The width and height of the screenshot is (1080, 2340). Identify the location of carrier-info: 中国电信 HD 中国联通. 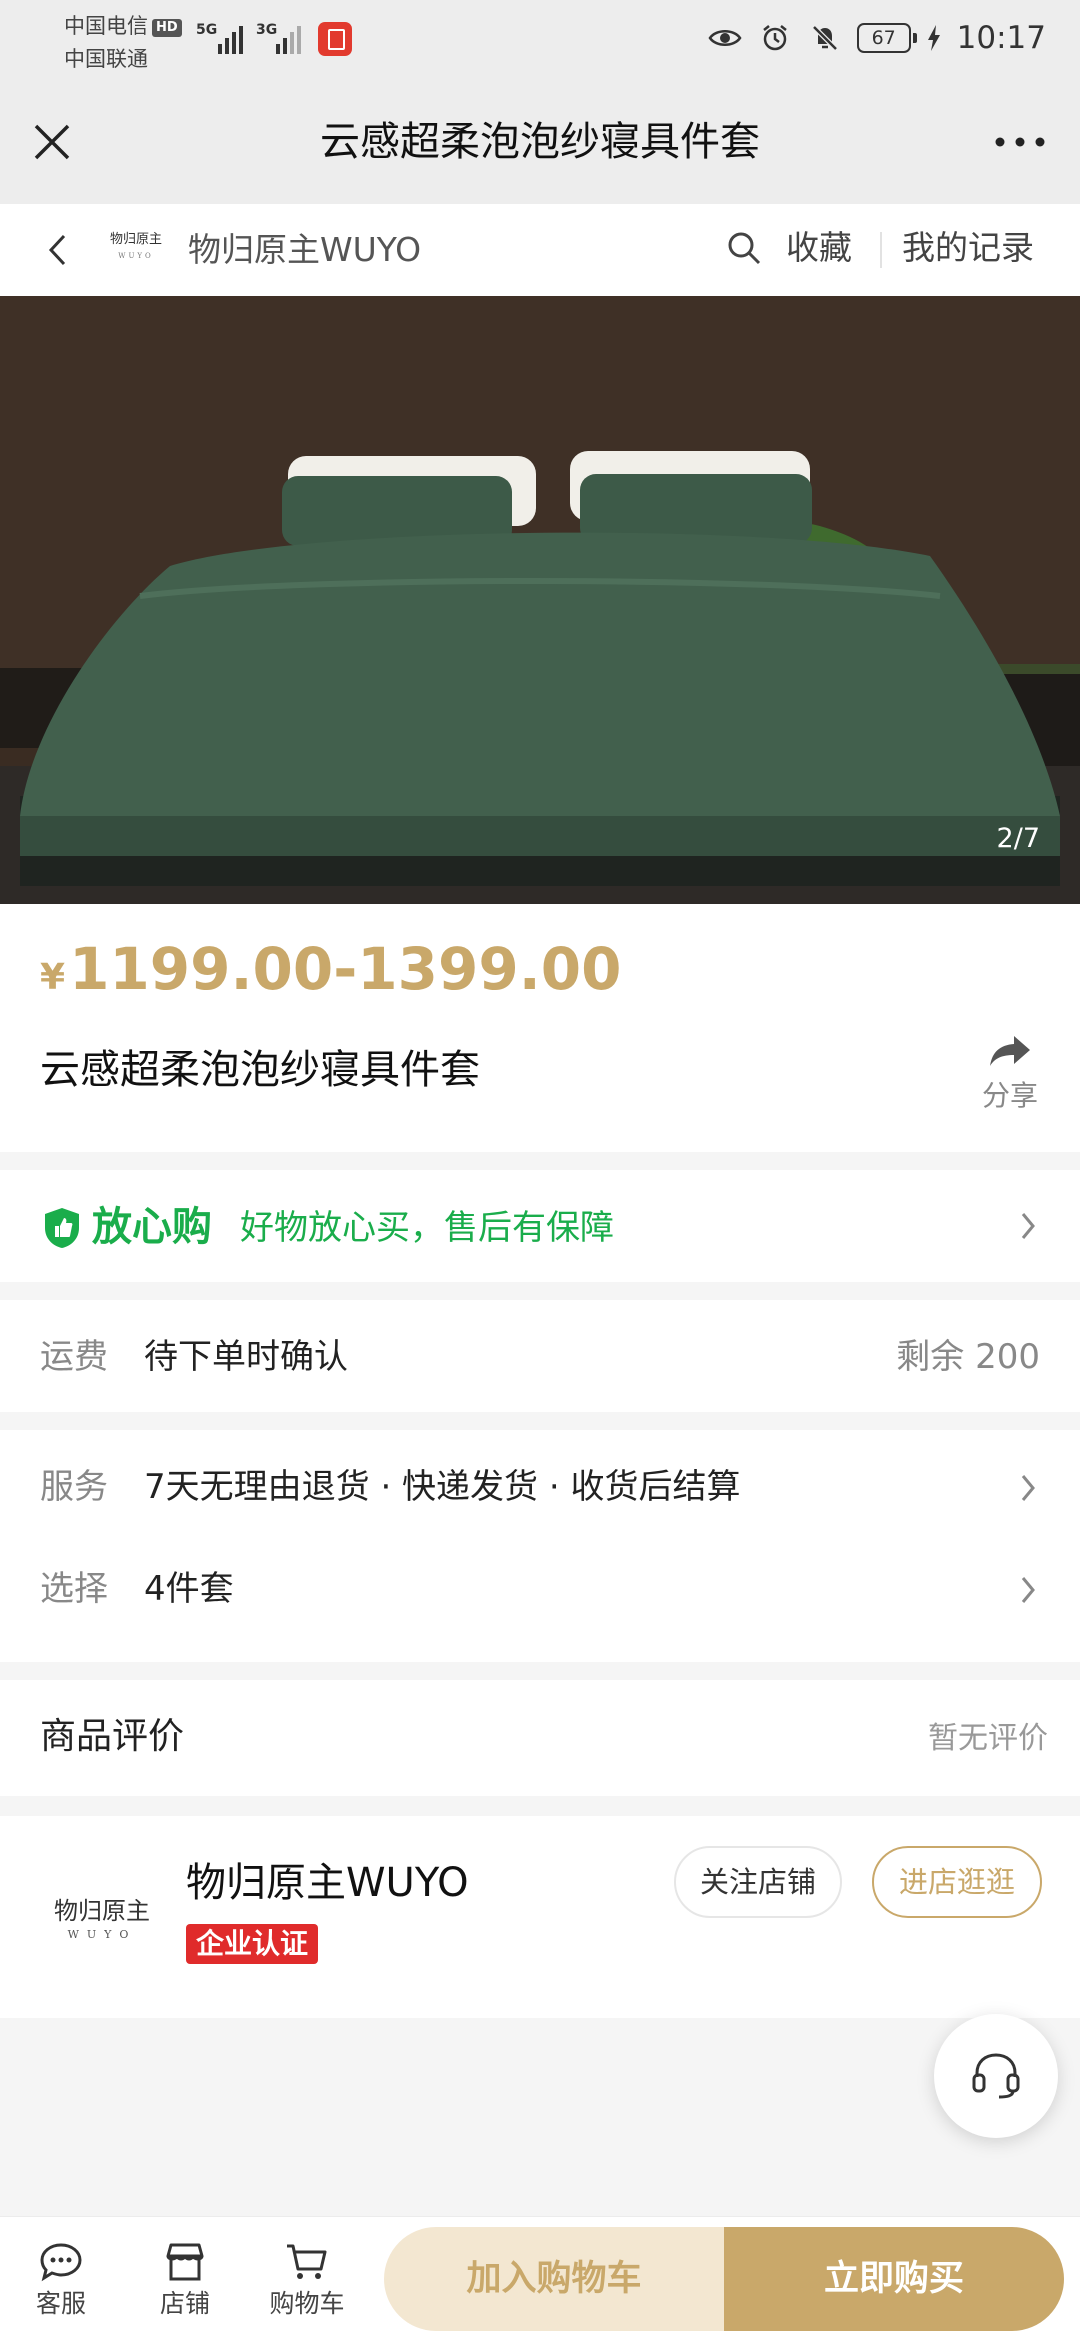
(123, 43).